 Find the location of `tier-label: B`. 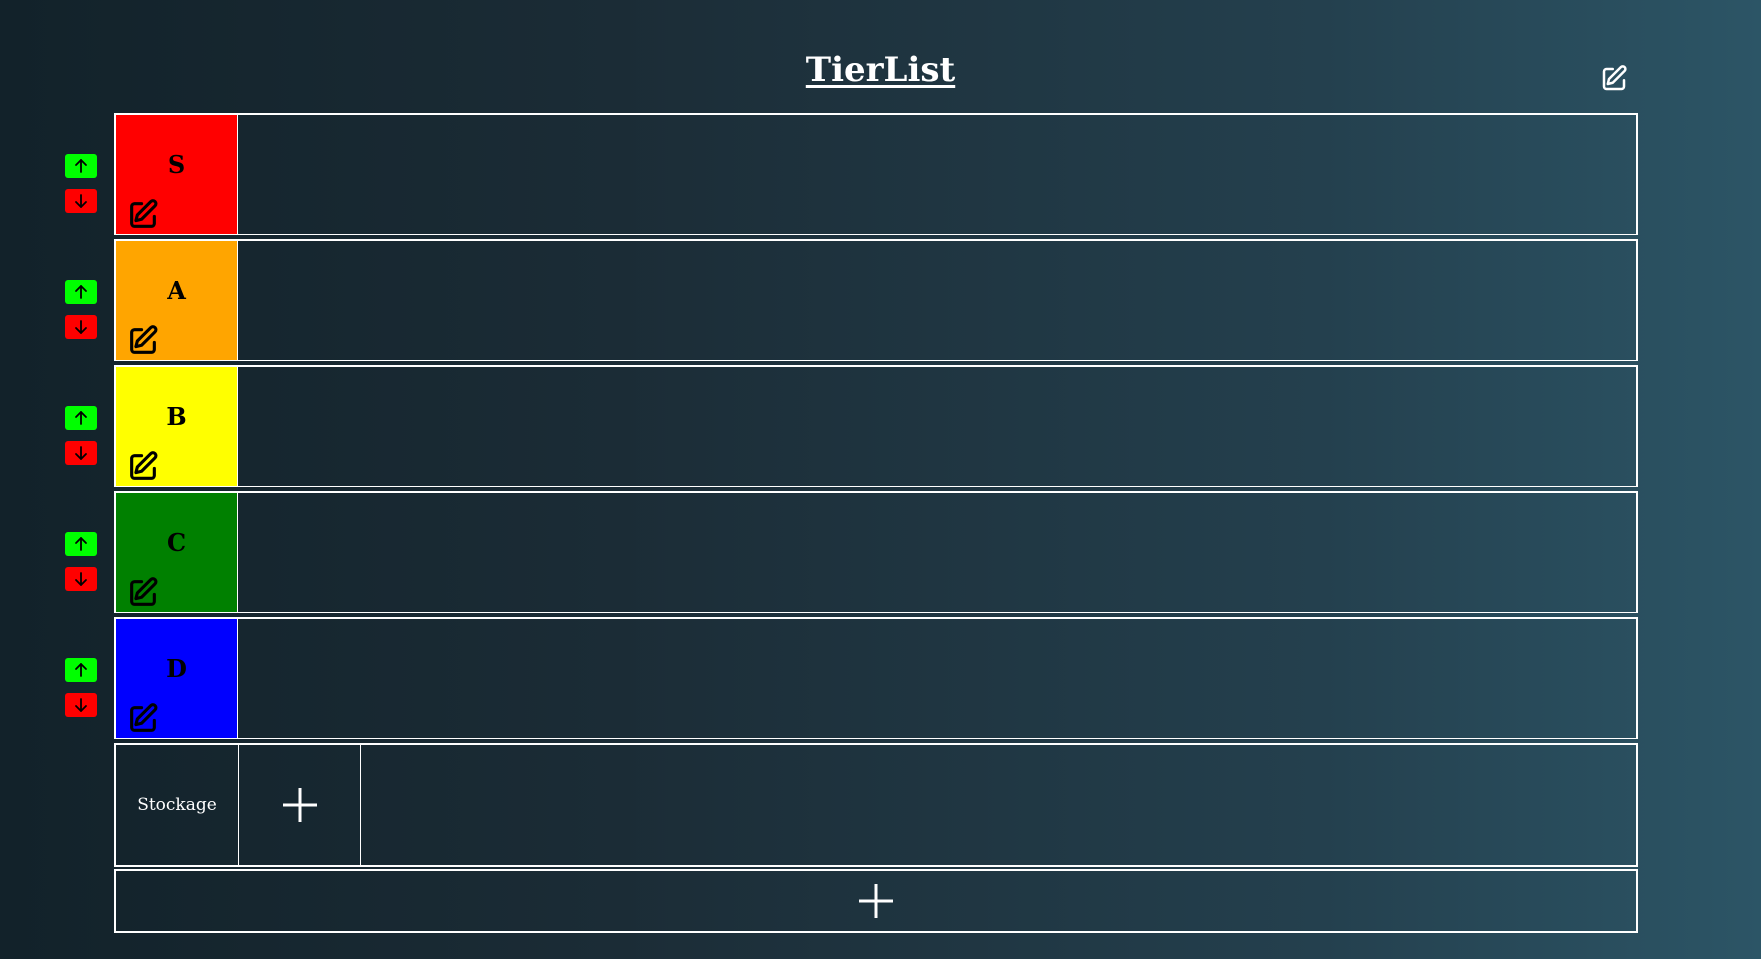

tier-label: B is located at coordinates (177, 426).